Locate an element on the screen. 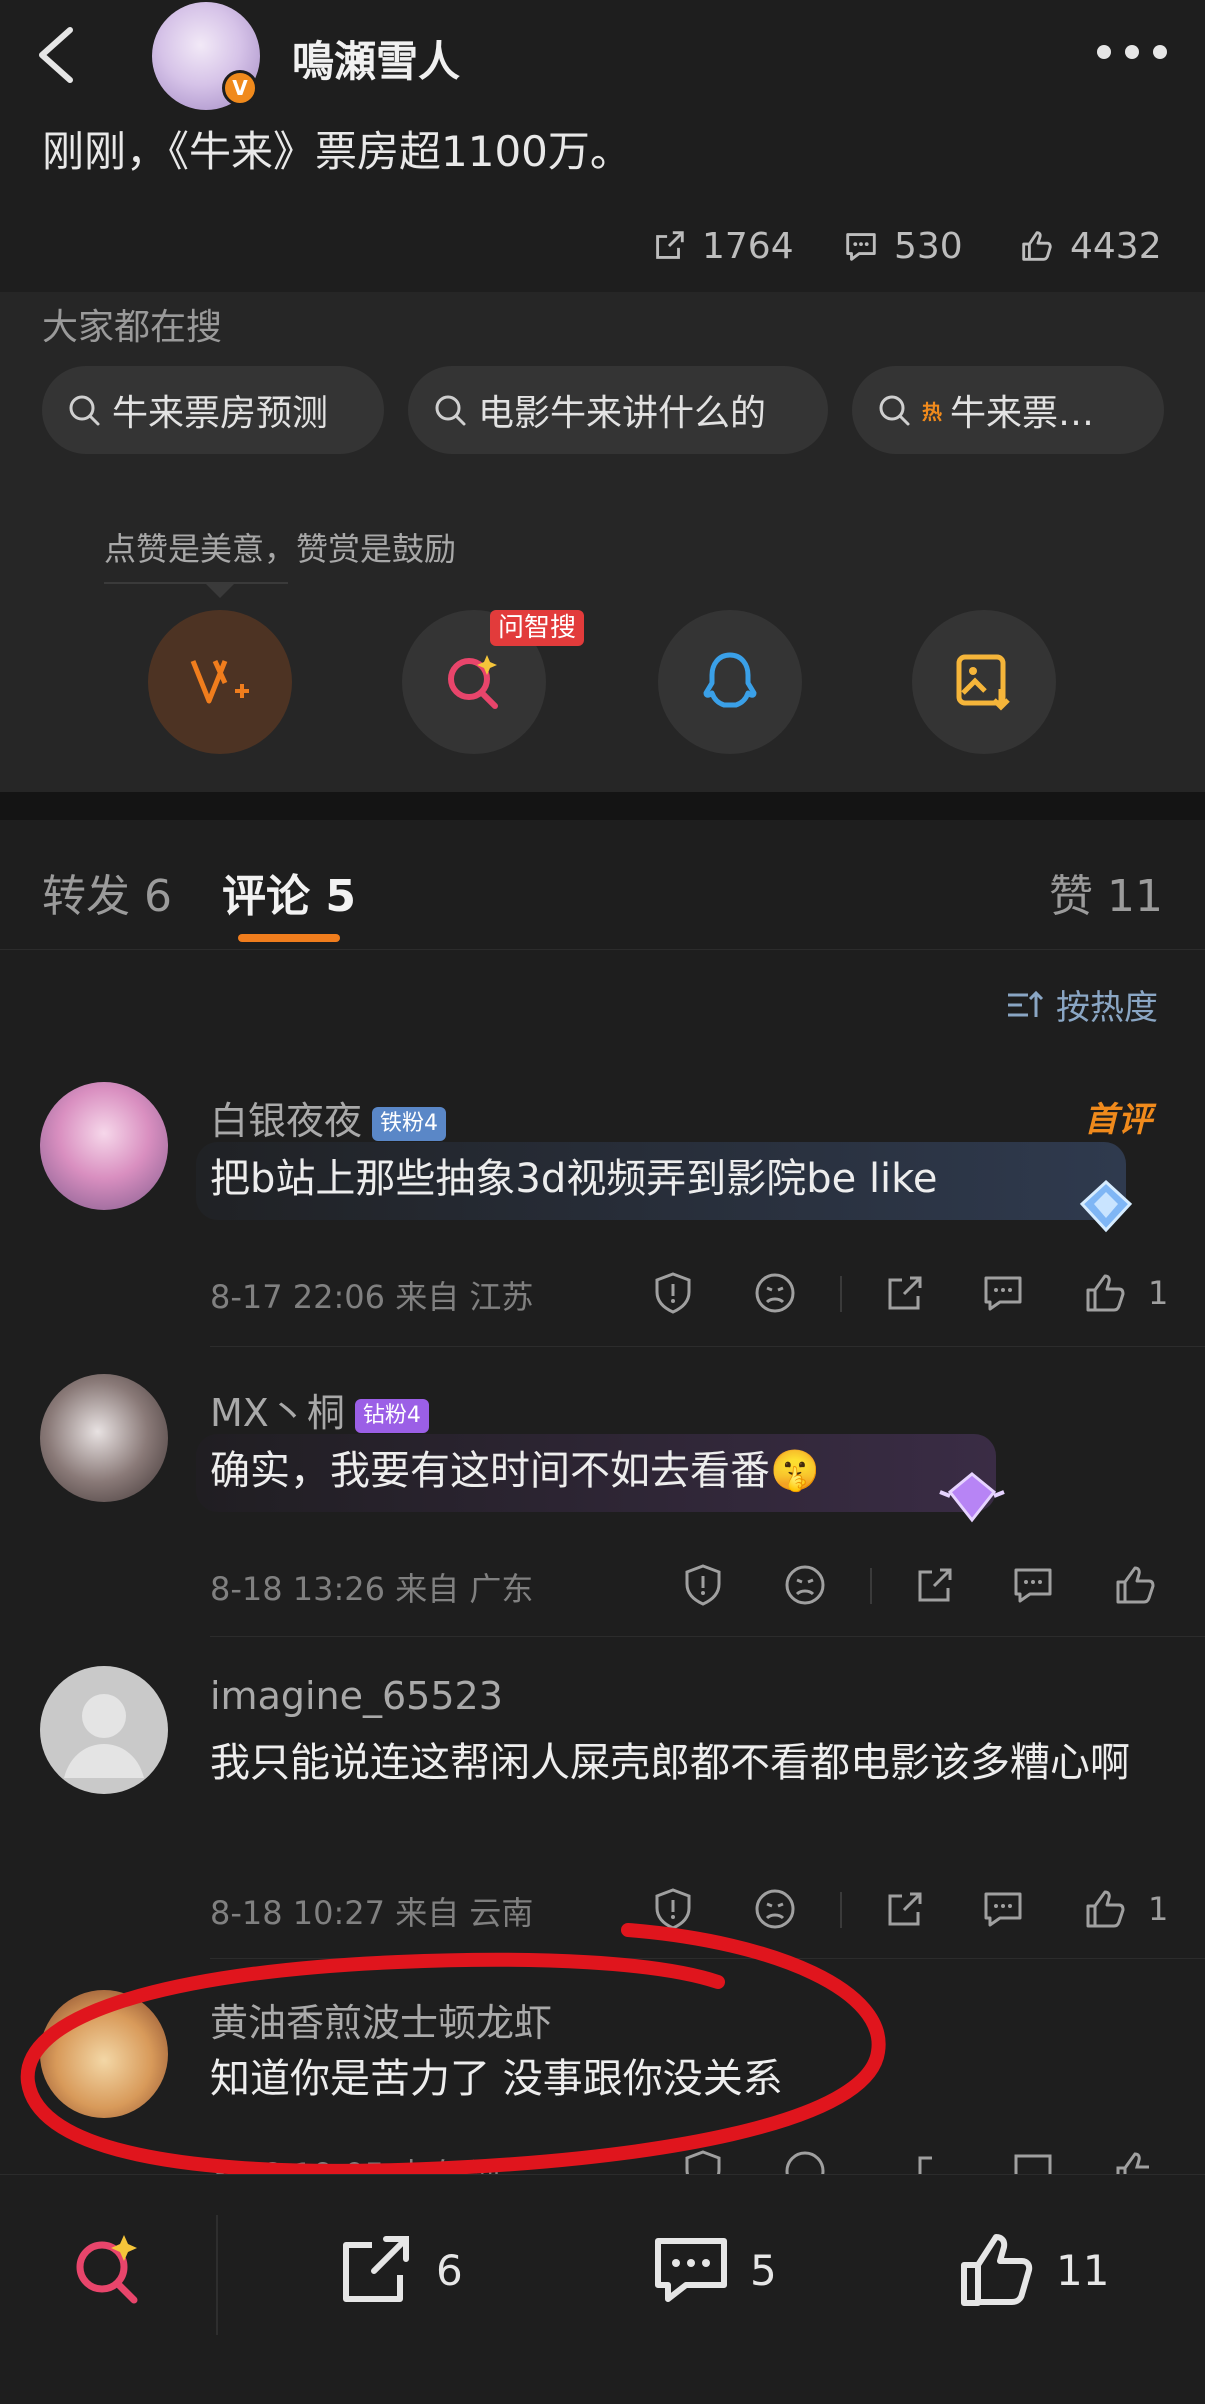  search-chip-label: 牛来票房预测 is located at coordinates (220, 413).